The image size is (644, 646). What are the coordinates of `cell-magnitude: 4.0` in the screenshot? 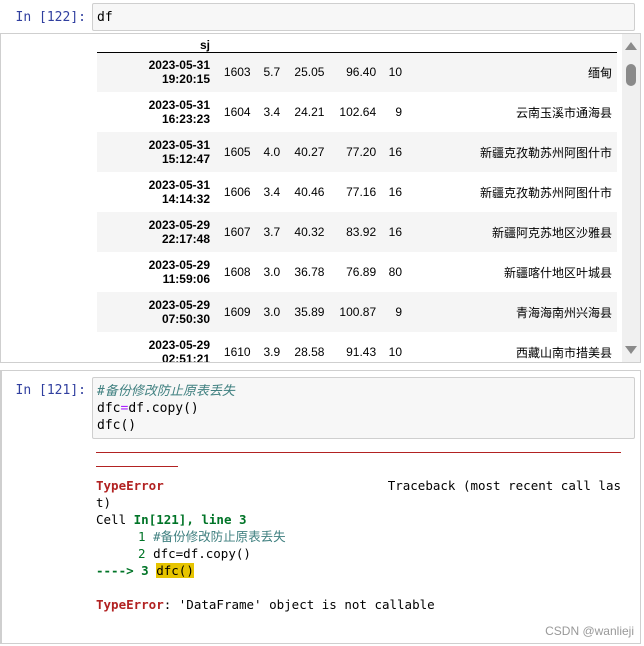 It's located at (272, 152).